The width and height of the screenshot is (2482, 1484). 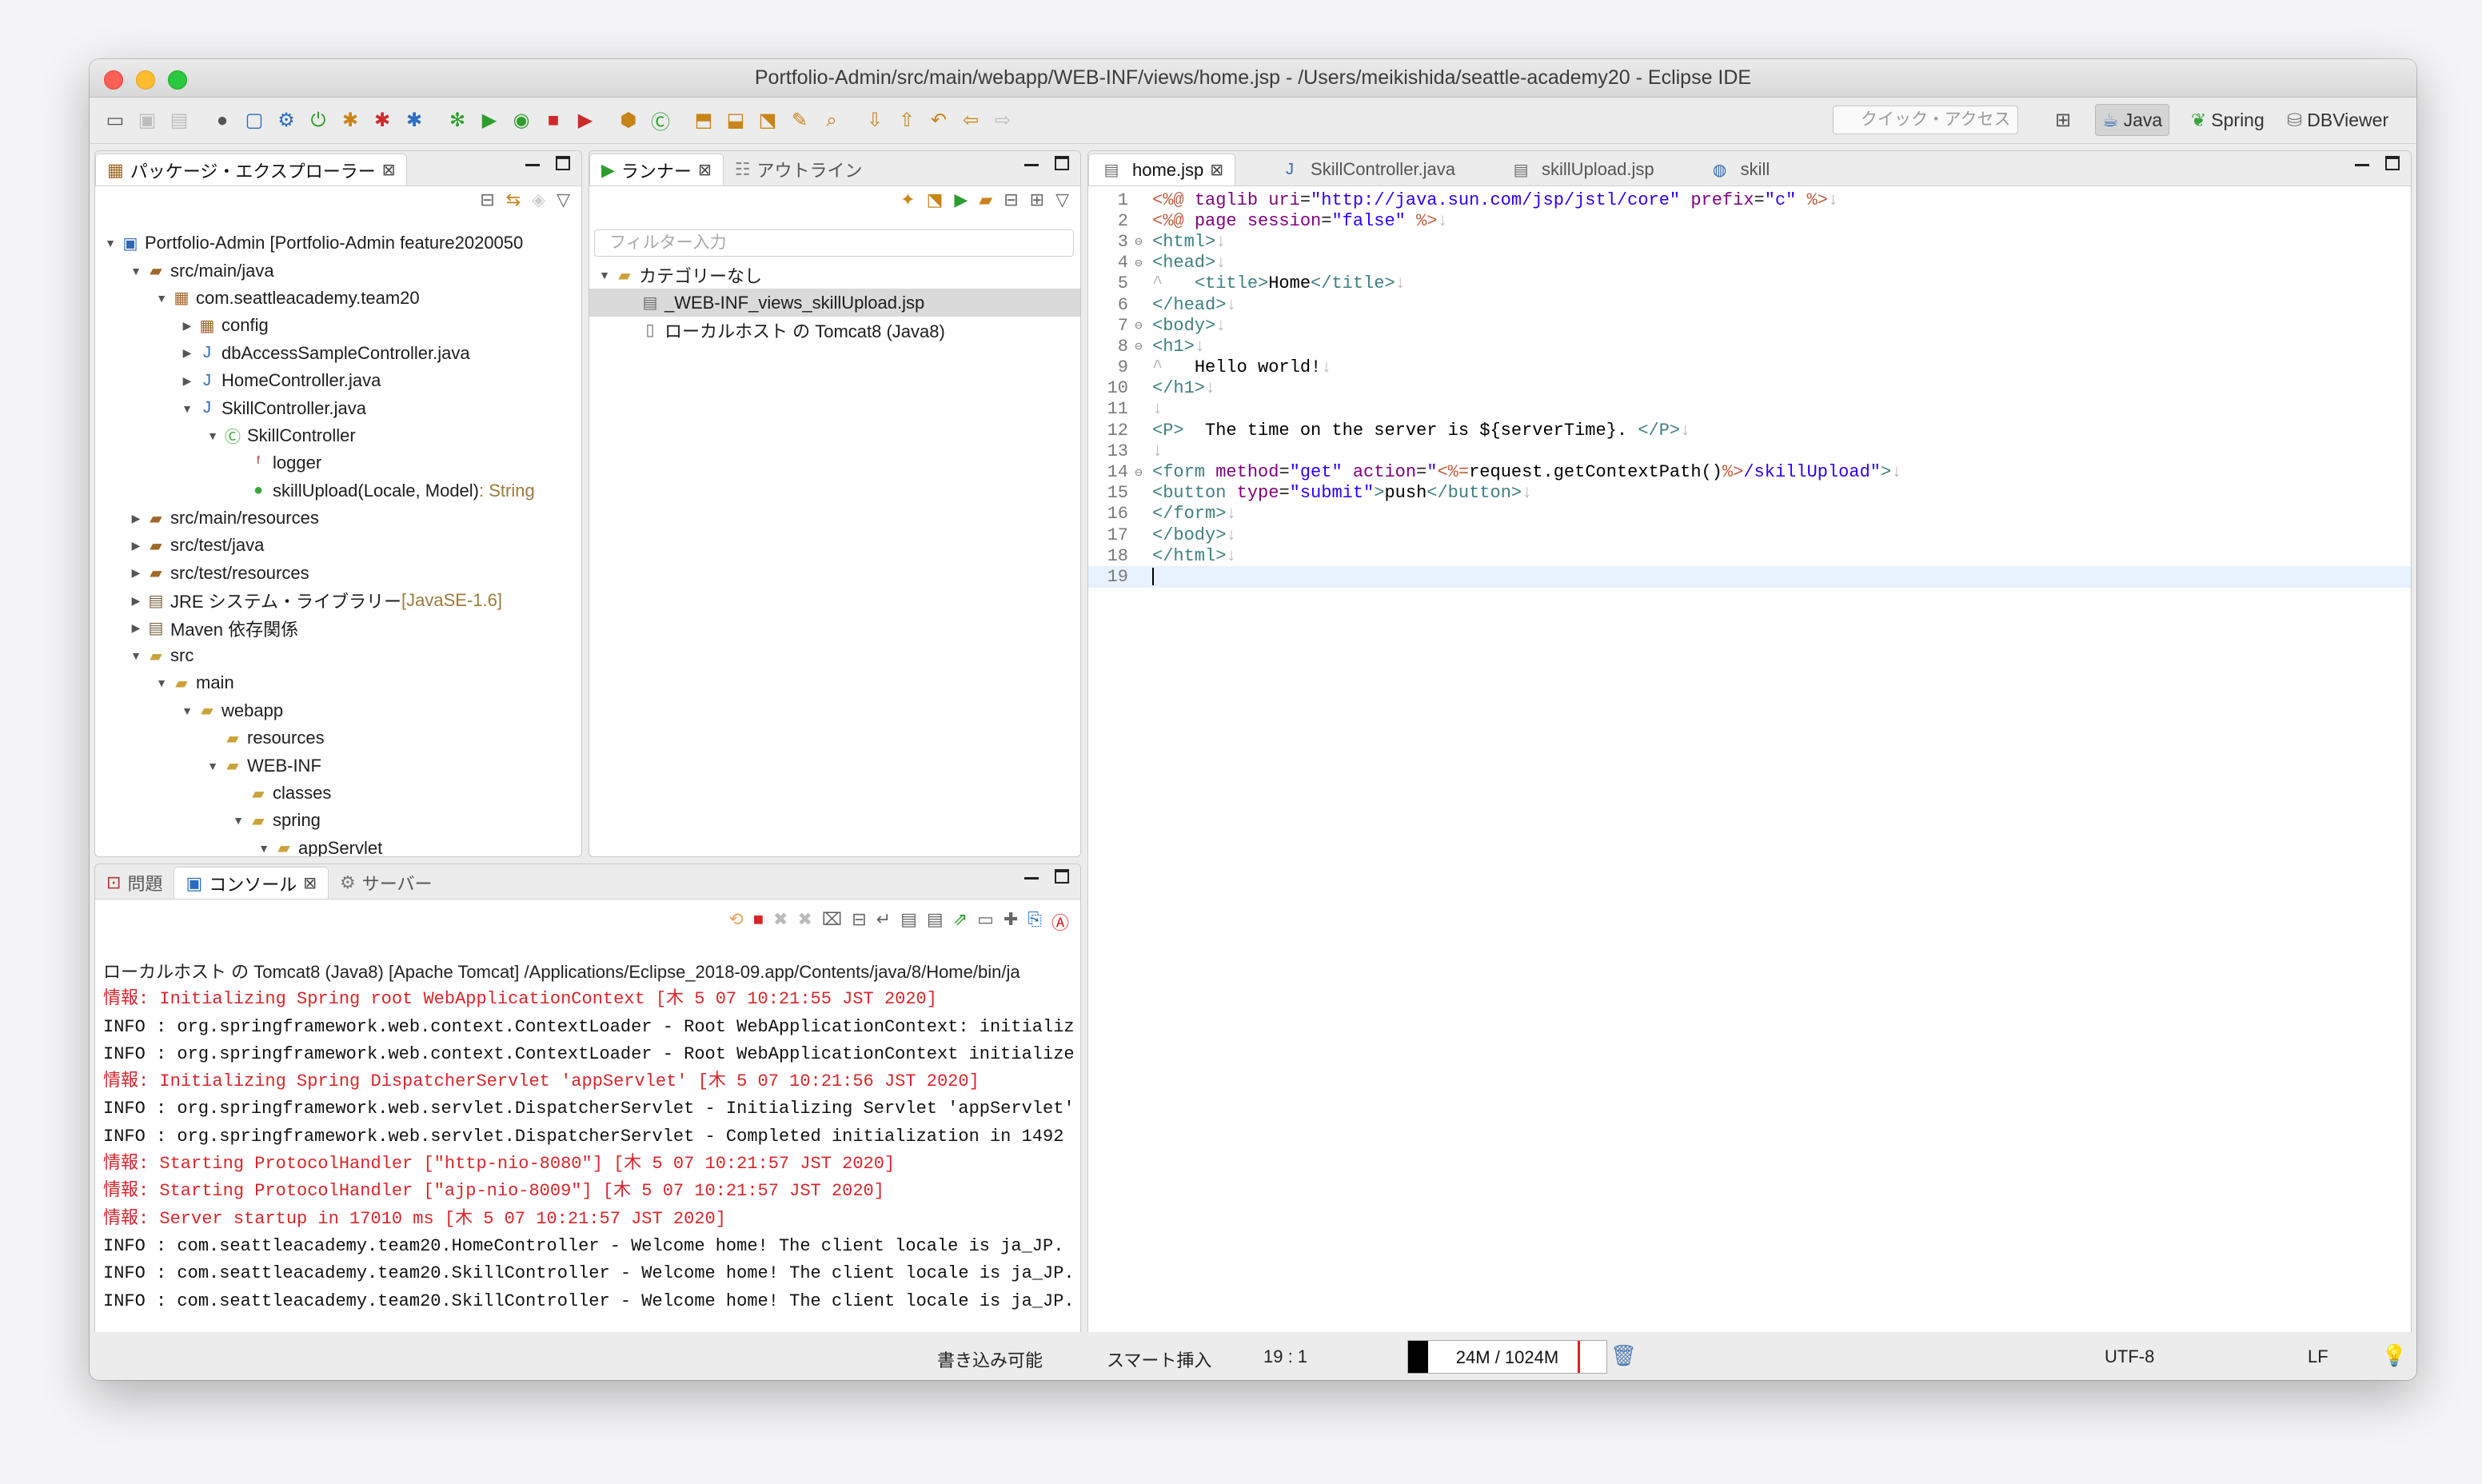 What do you see at coordinates (660, 120) in the screenshot?
I see `new-class-icon: Ⓒ` at bounding box center [660, 120].